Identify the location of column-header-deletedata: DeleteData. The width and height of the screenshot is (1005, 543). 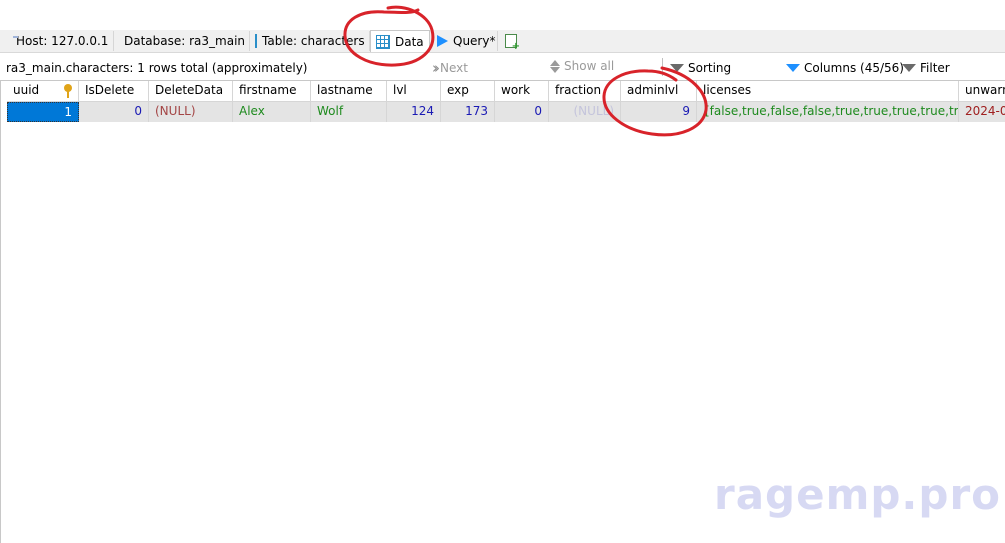
(191, 91).